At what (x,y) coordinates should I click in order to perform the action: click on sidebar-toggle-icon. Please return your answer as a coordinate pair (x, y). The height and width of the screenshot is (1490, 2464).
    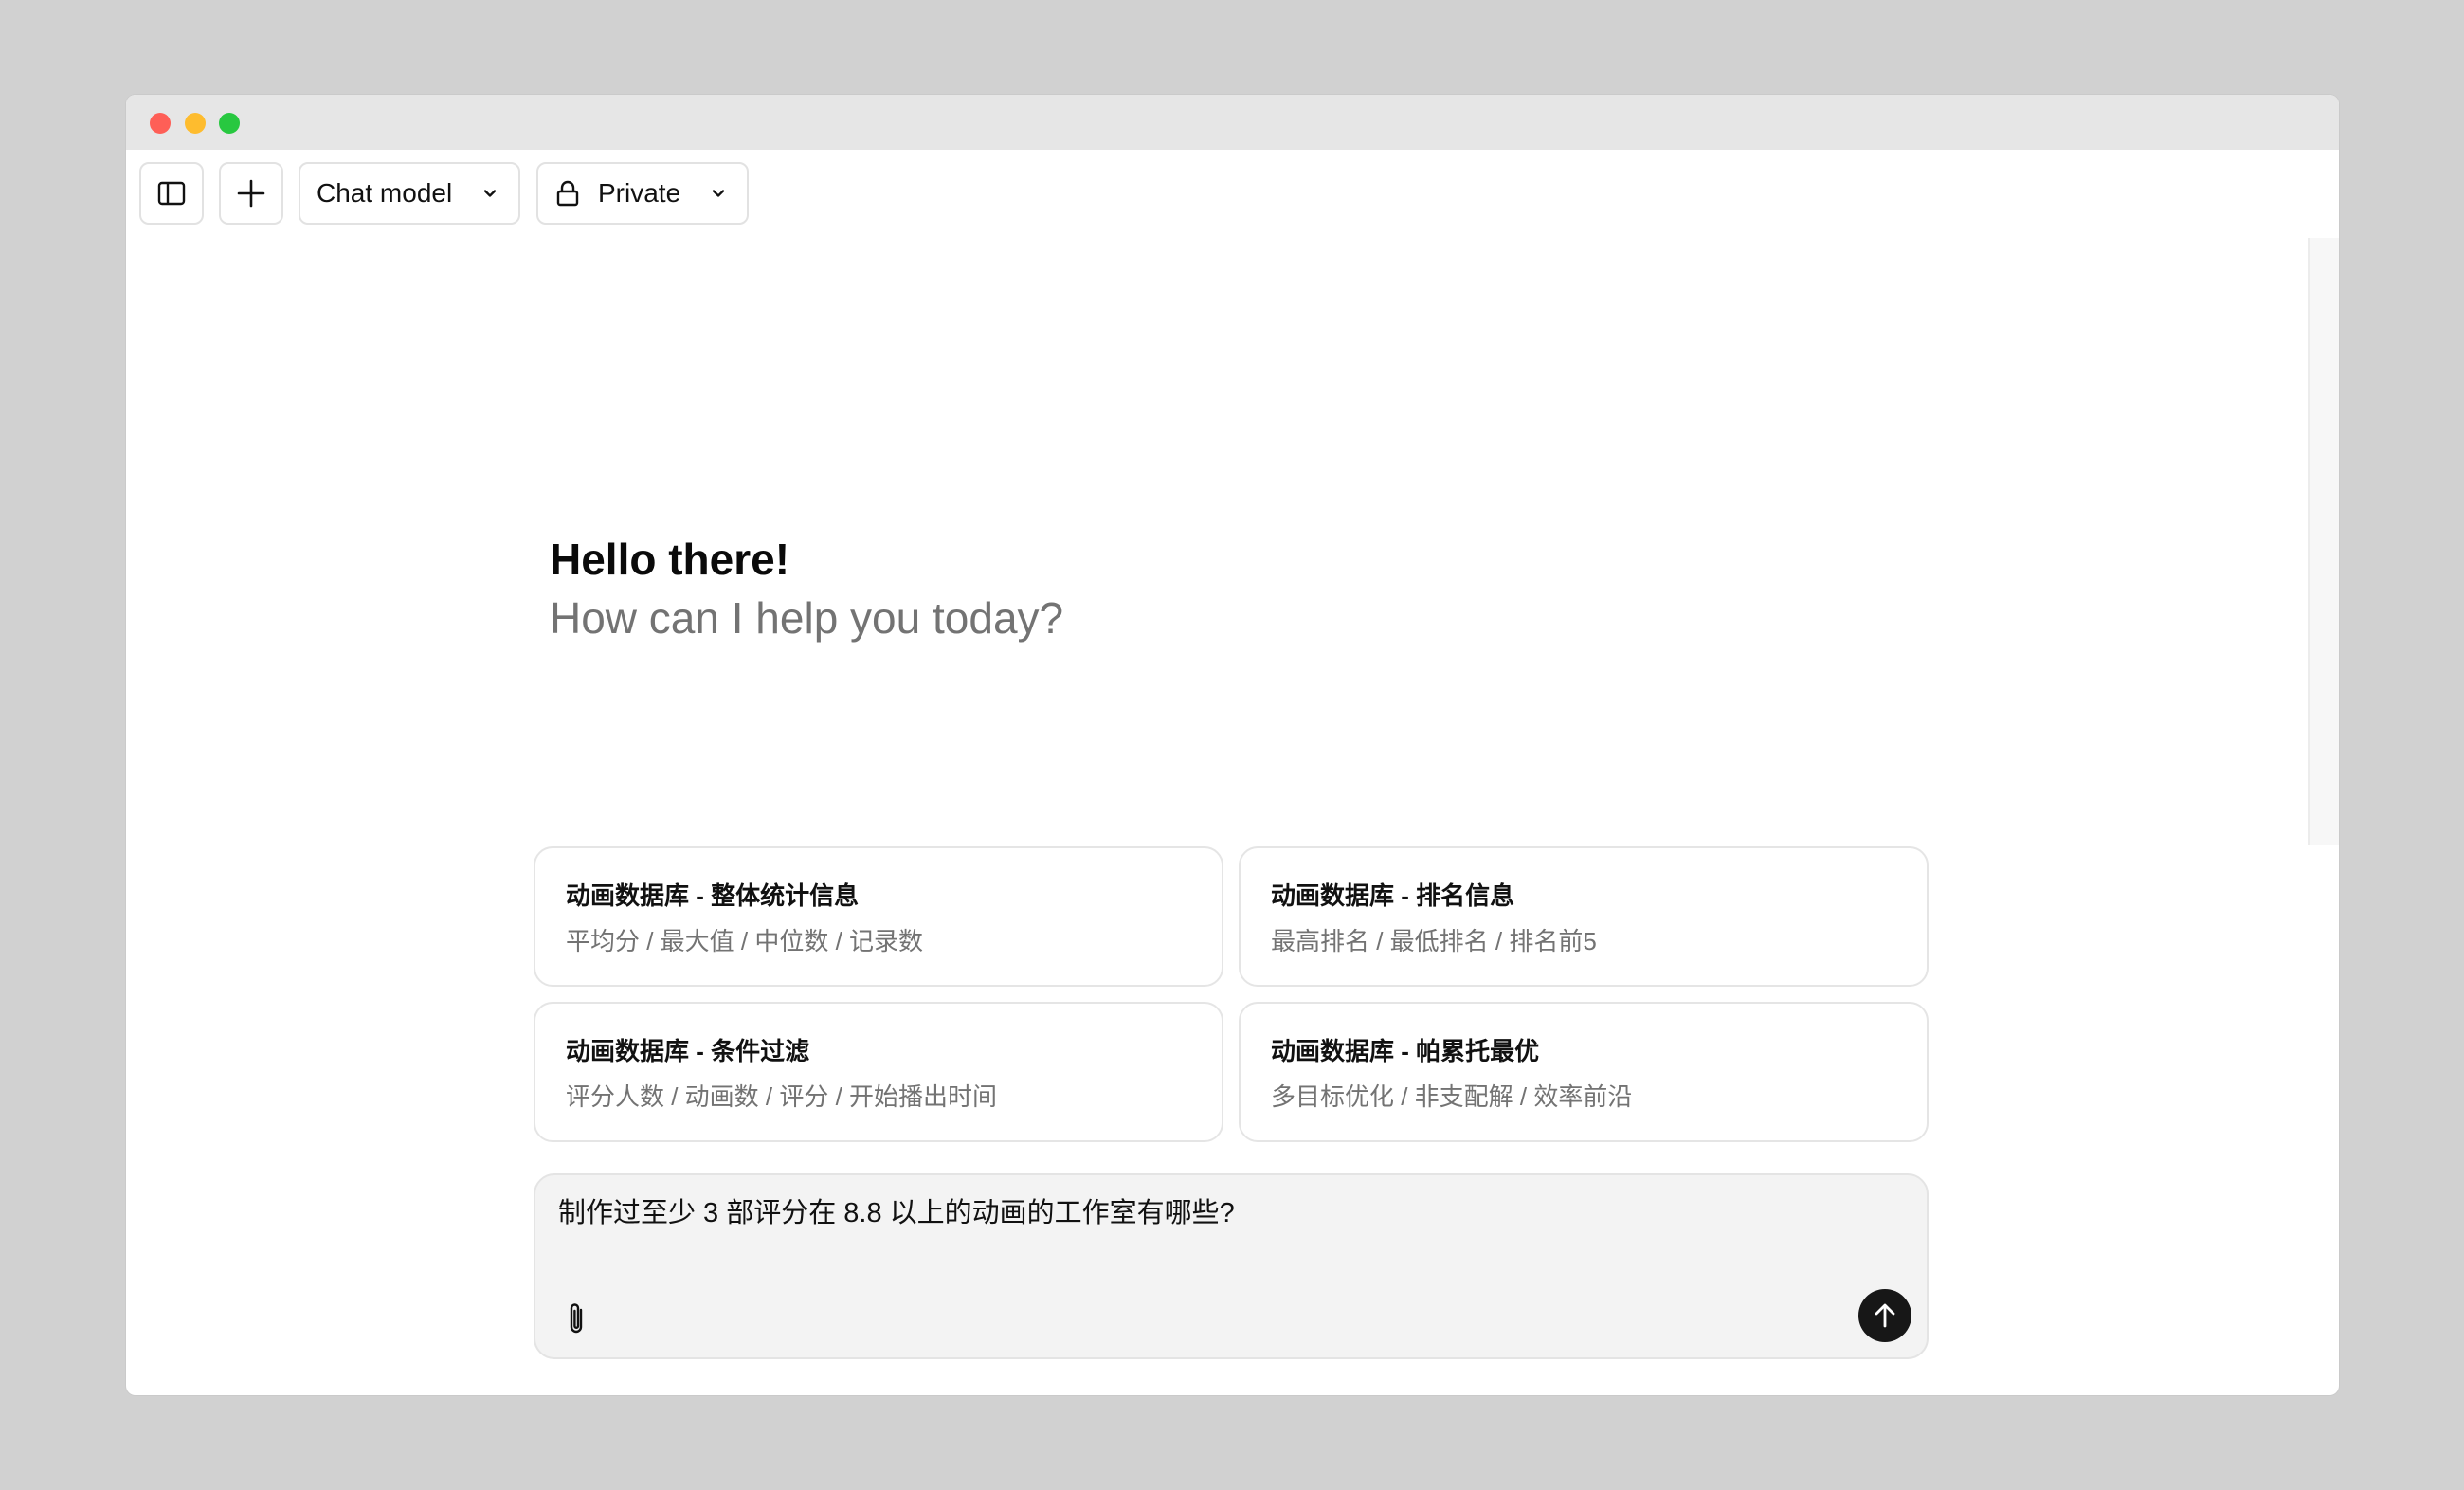
    Looking at the image, I should click on (171, 193).